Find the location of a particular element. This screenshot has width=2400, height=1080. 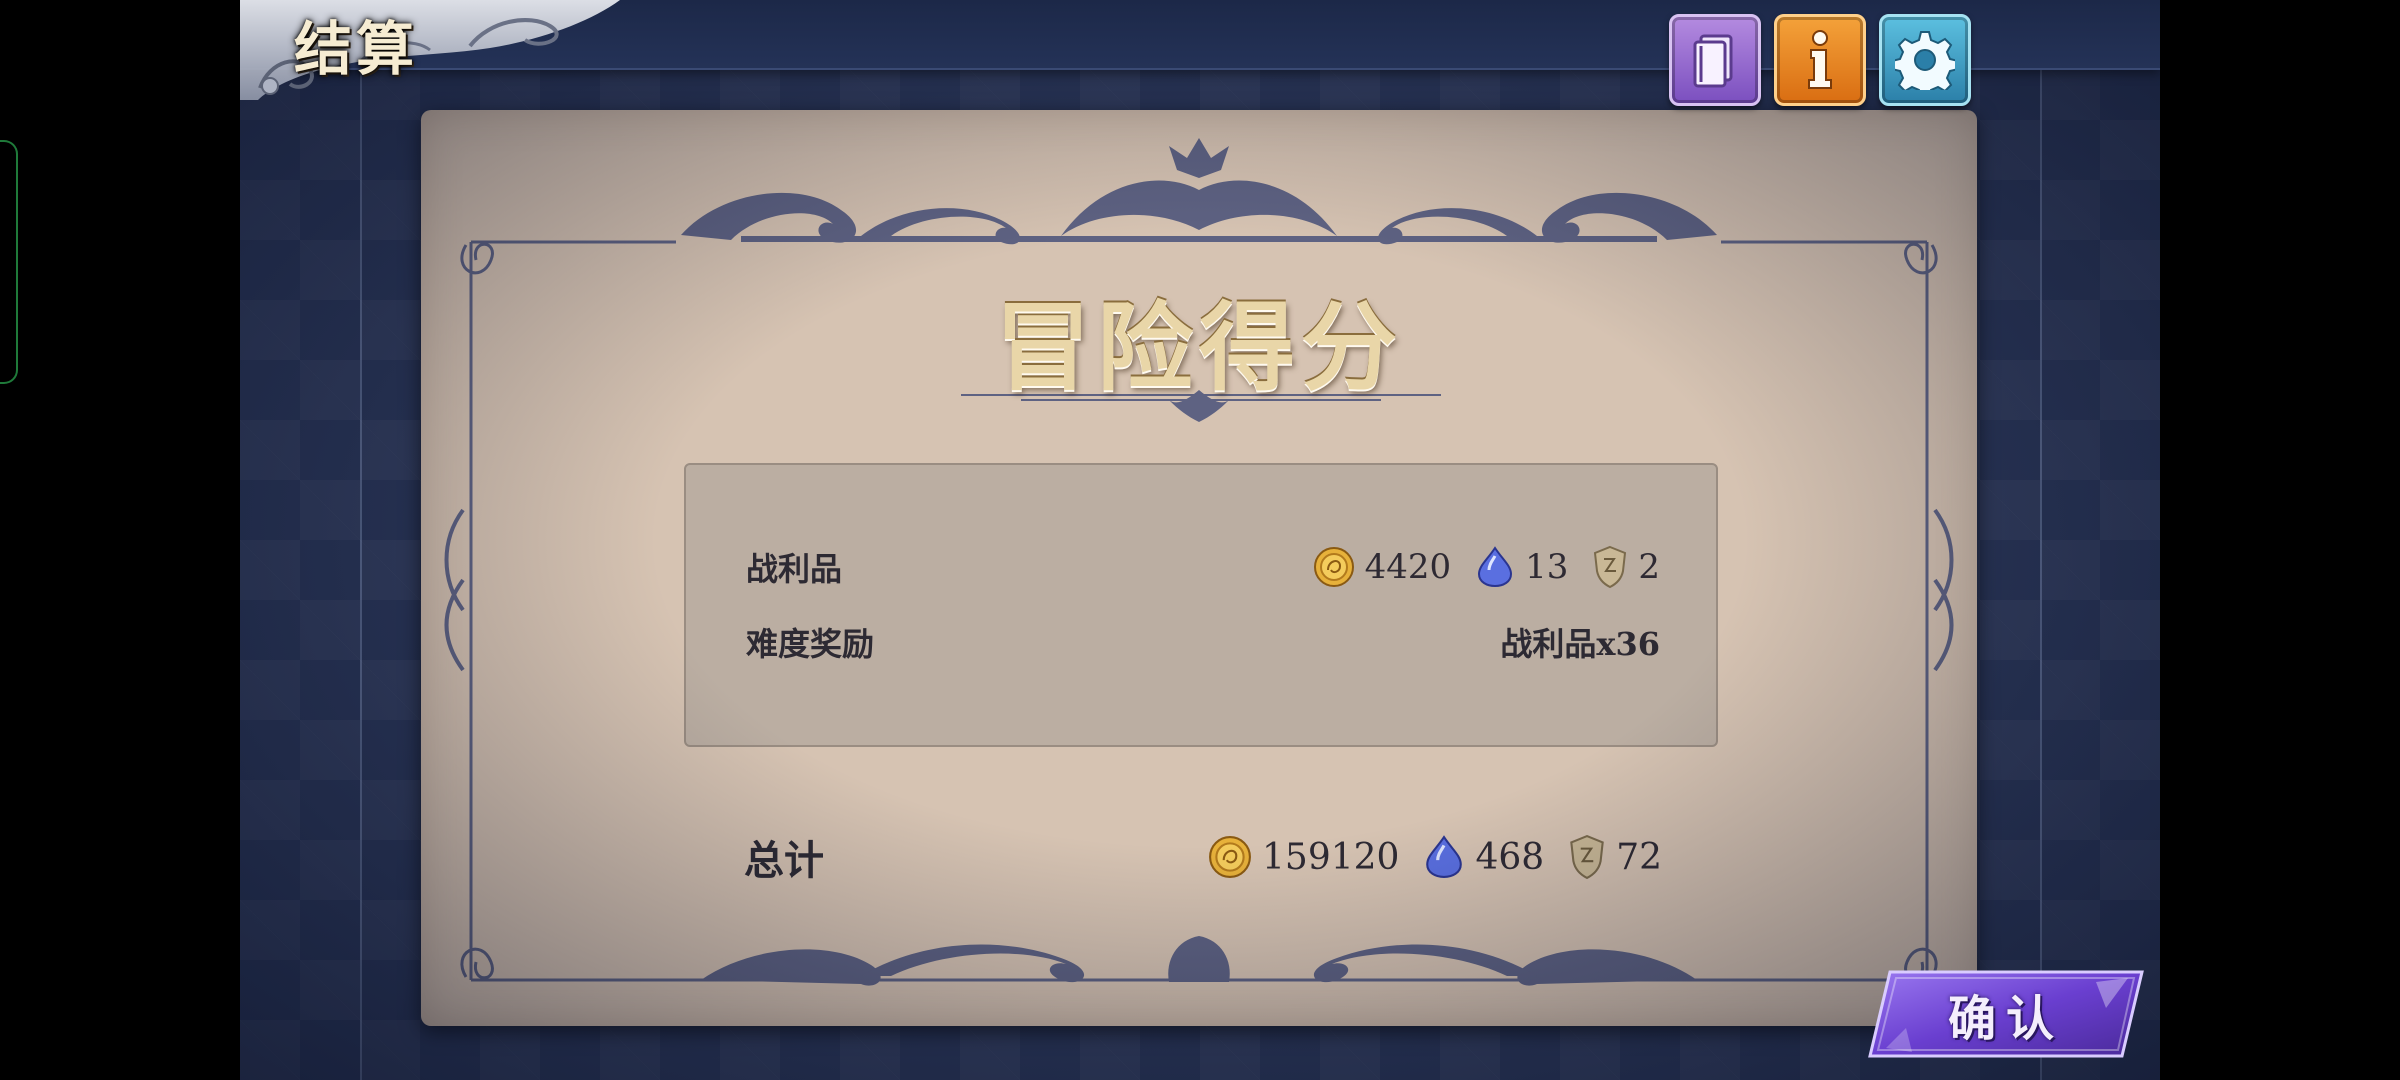

device-edge-indicator is located at coordinates (9, 262).